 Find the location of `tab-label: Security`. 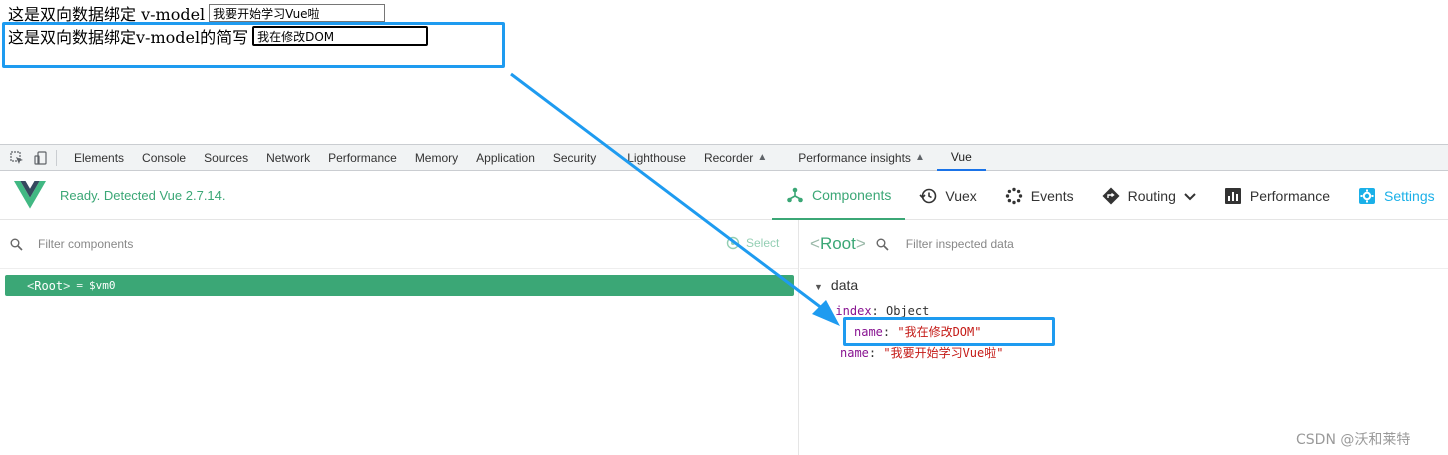

tab-label: Security is located at coordinates (574, 157).